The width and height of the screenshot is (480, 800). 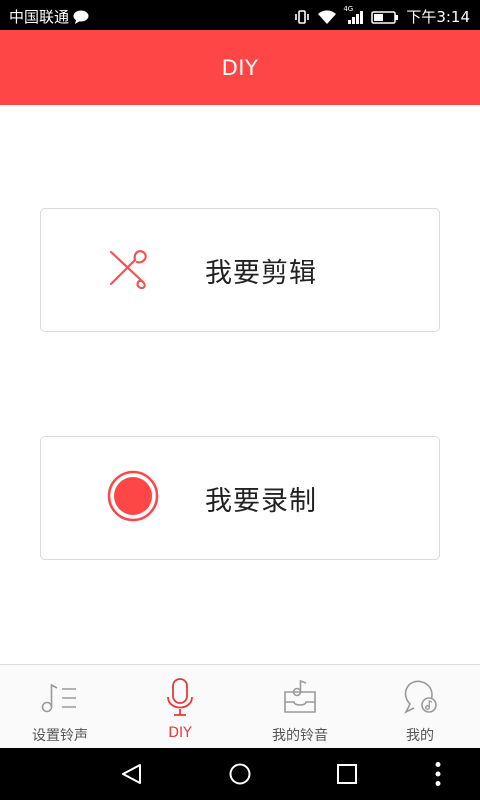 What do you see at coordinates (353, 15) in the screenshot?
I see `signal-icon: 4G` at bounding box center [353, 15].